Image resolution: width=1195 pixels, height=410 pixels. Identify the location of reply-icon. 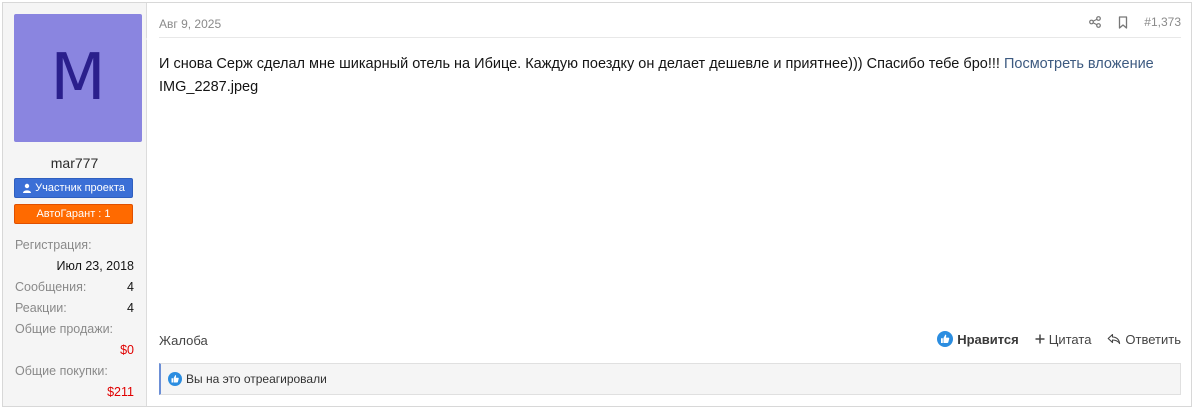
(1114, 339).